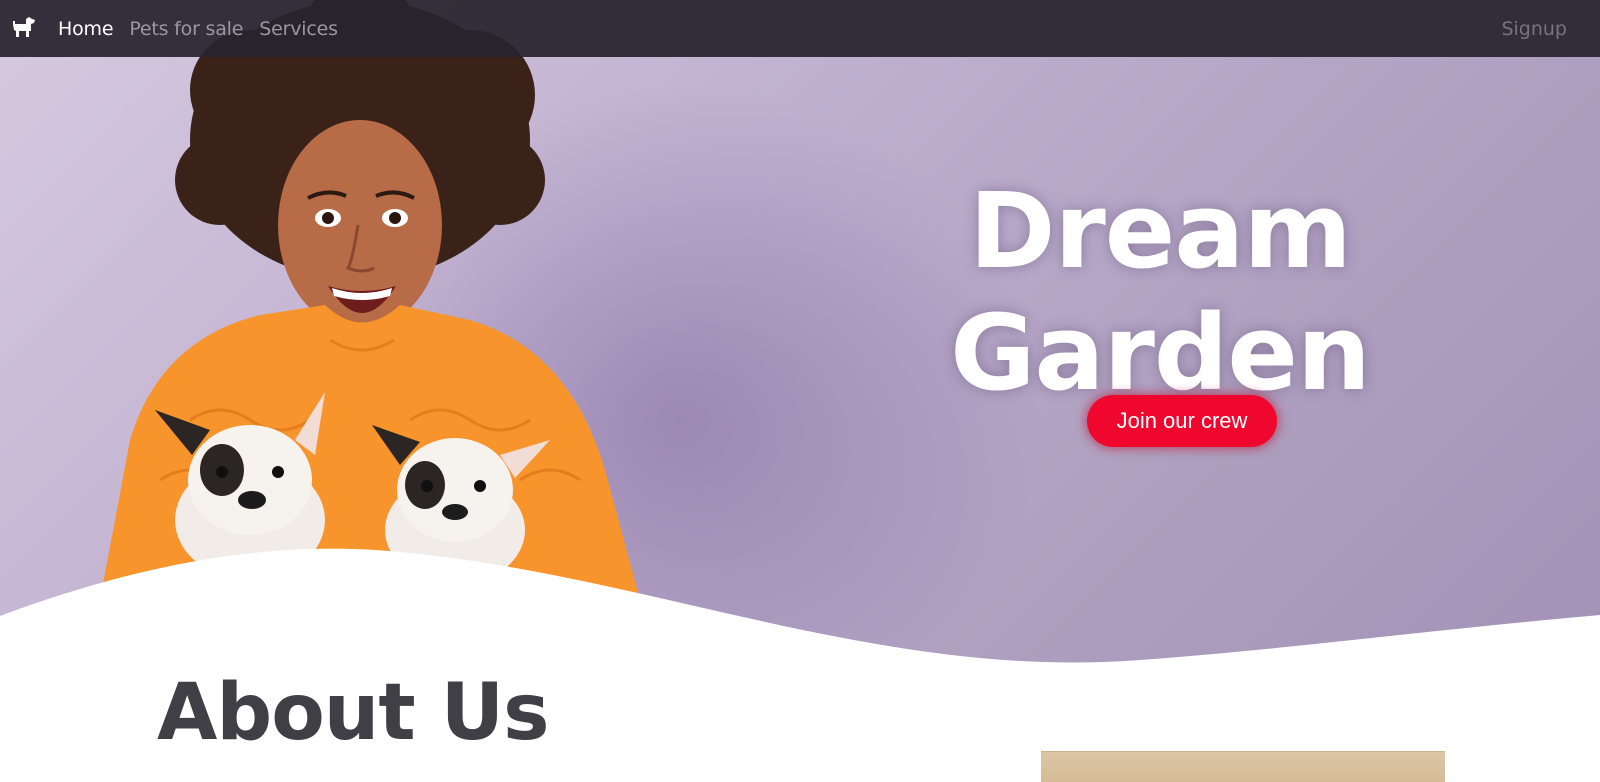  What do you see at coordinates (1160, 292) in the screenshot?
I see `hero-title: Dream Garden` at bounding box center [1160, 292].